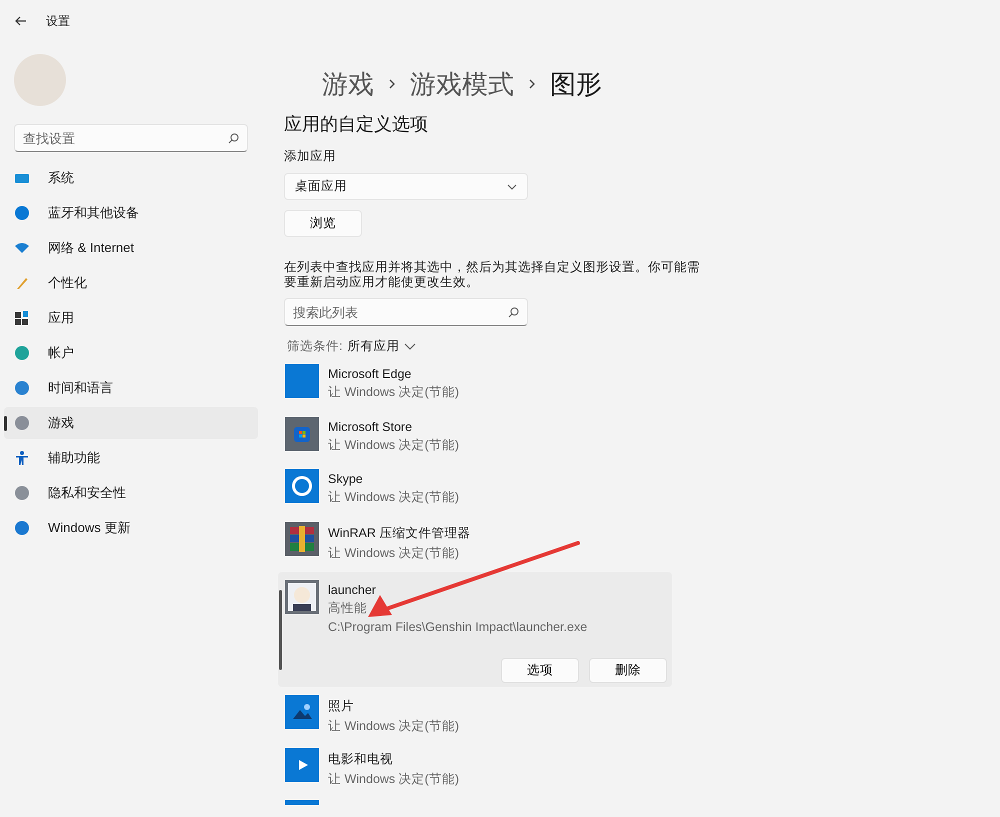 The image size is (1000, 817). What do you see at coordinates (361, 759) in the screenshot?
I see `app-name: 电影和电视` at bounding box center [361, 759].